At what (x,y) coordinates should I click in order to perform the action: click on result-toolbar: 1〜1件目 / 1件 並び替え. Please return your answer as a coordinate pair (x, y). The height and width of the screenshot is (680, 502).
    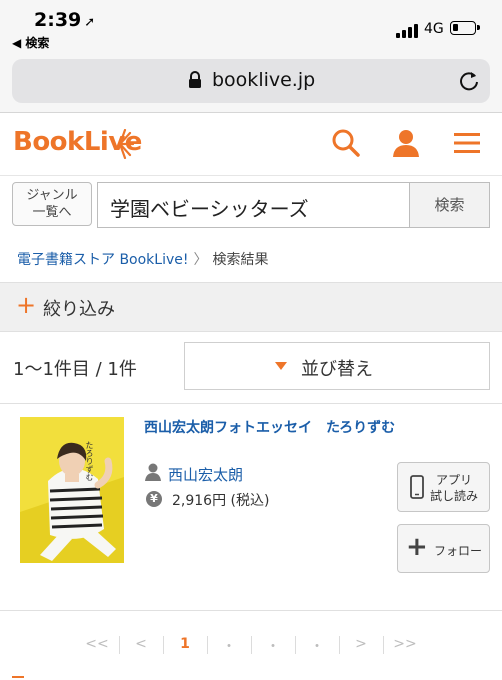
    Looking at the image, I should click on (251, 367).